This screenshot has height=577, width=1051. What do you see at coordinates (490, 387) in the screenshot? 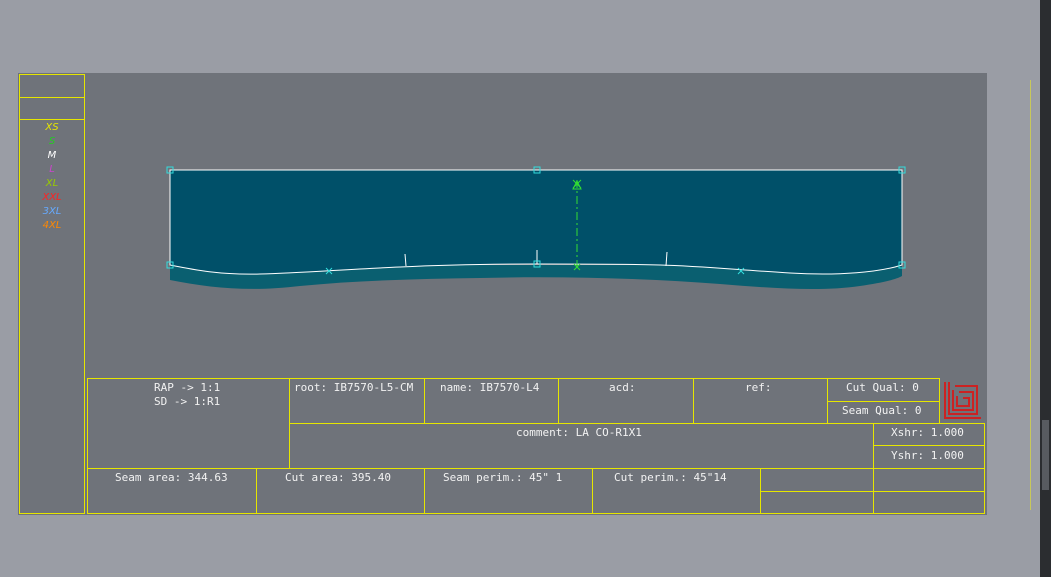
I see `name-value: name: IB7570-L4` at bounding box center [490, 387].